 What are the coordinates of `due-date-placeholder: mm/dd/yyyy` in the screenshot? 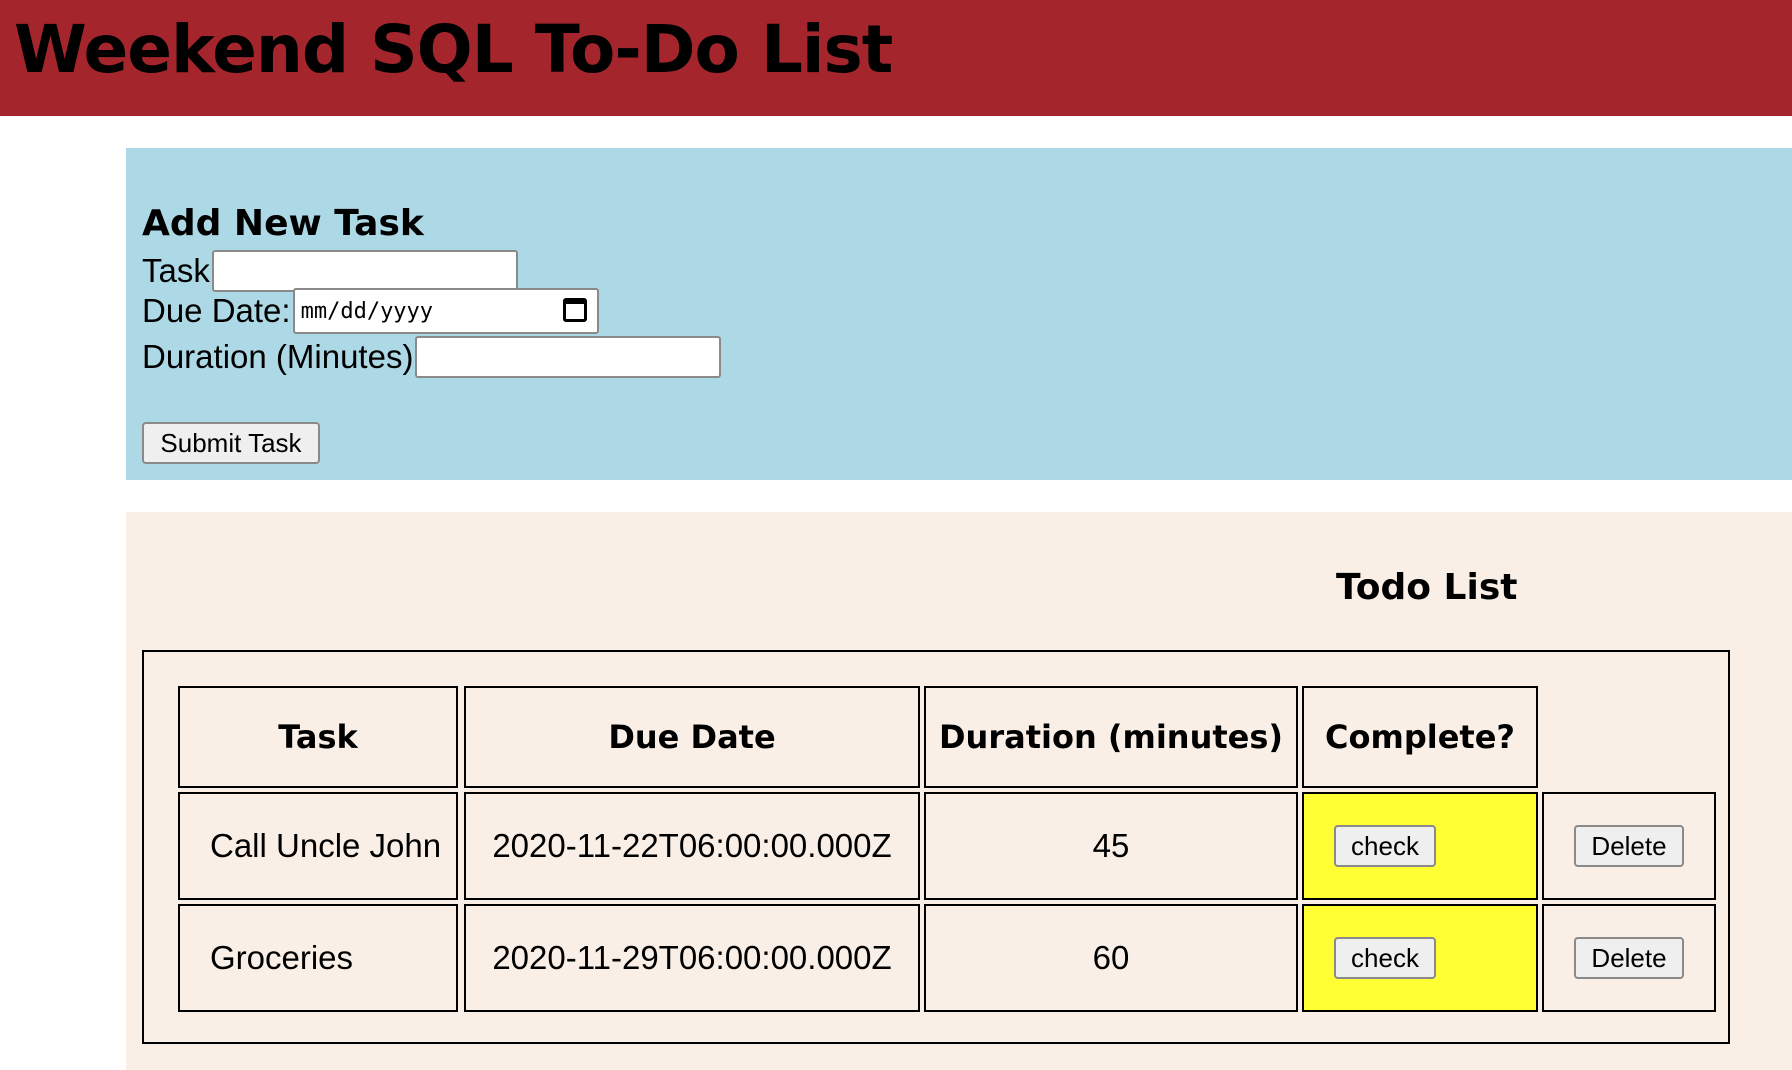 It's located at (367, 311).